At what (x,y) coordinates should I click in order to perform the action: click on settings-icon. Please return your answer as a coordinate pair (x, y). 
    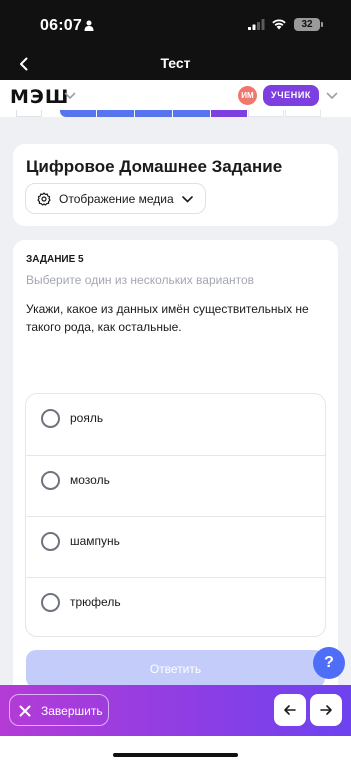
    Looking at the image, I should click on (44, 199).